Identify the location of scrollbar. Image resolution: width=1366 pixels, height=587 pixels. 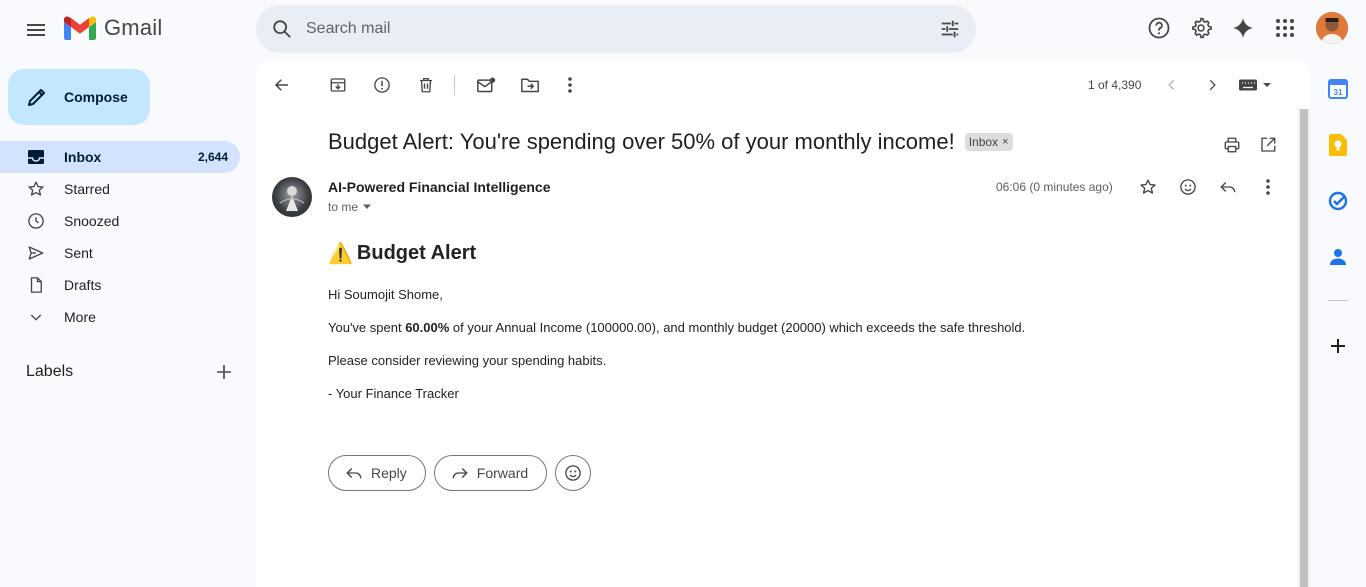
(1304, 348).